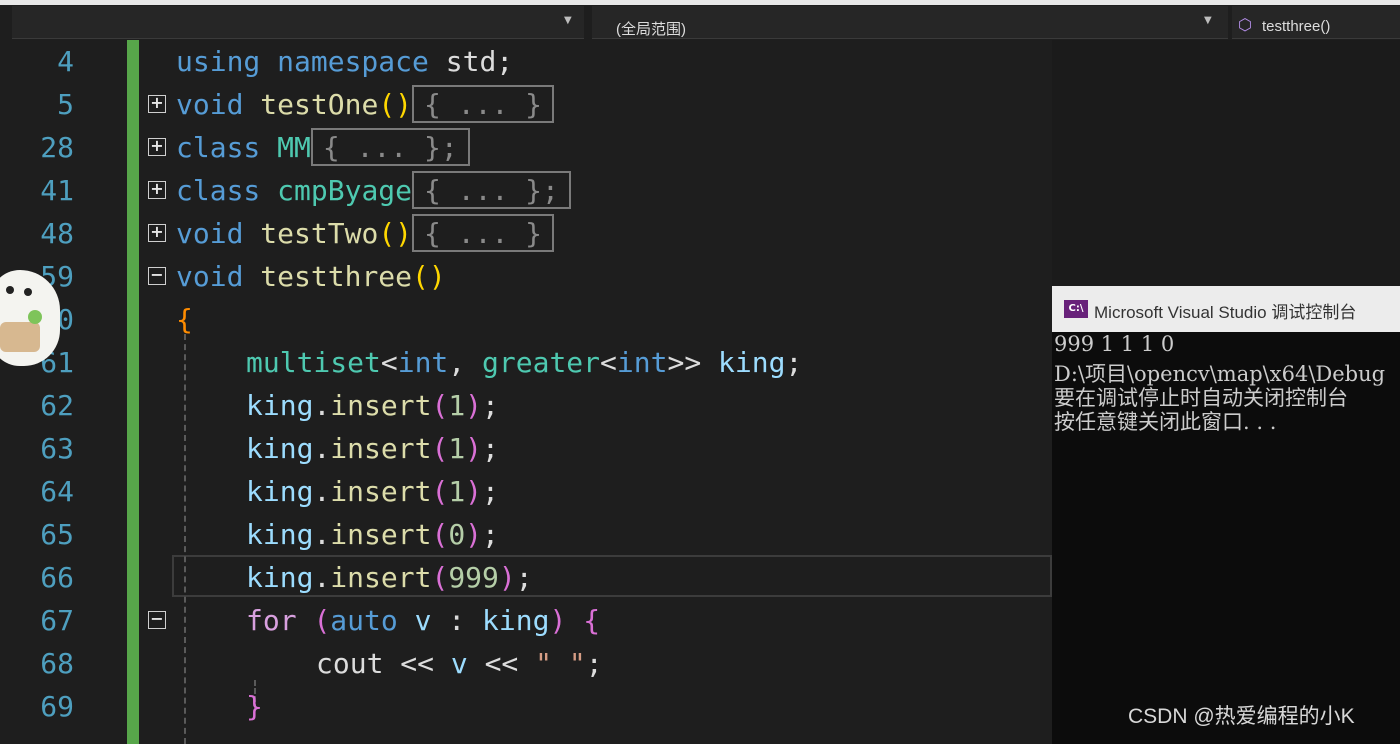  I want to click on code-line: 48 + void testTwo(){ ... }, so click(526, 233).